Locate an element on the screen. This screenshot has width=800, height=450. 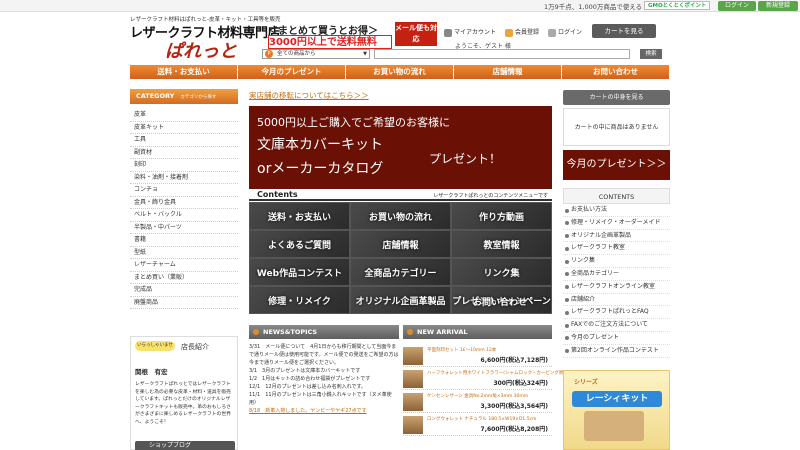
news-item: 8/18 新革入荷しました。ヤンピーやヤギ27点です is located at coordinates (324, 411).